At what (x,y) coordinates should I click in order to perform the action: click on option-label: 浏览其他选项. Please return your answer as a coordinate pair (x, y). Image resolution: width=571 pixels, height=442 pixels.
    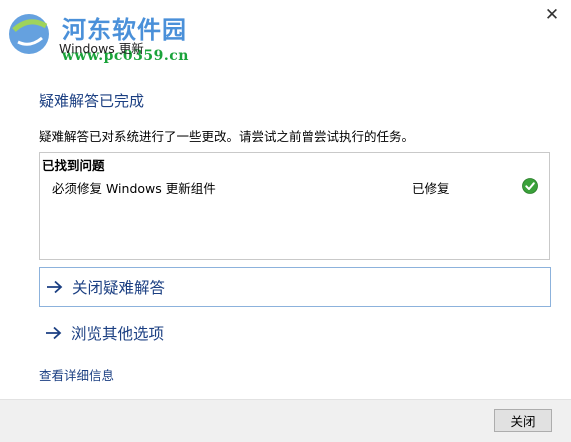
    Looking at the image, I should click on (118, 334).